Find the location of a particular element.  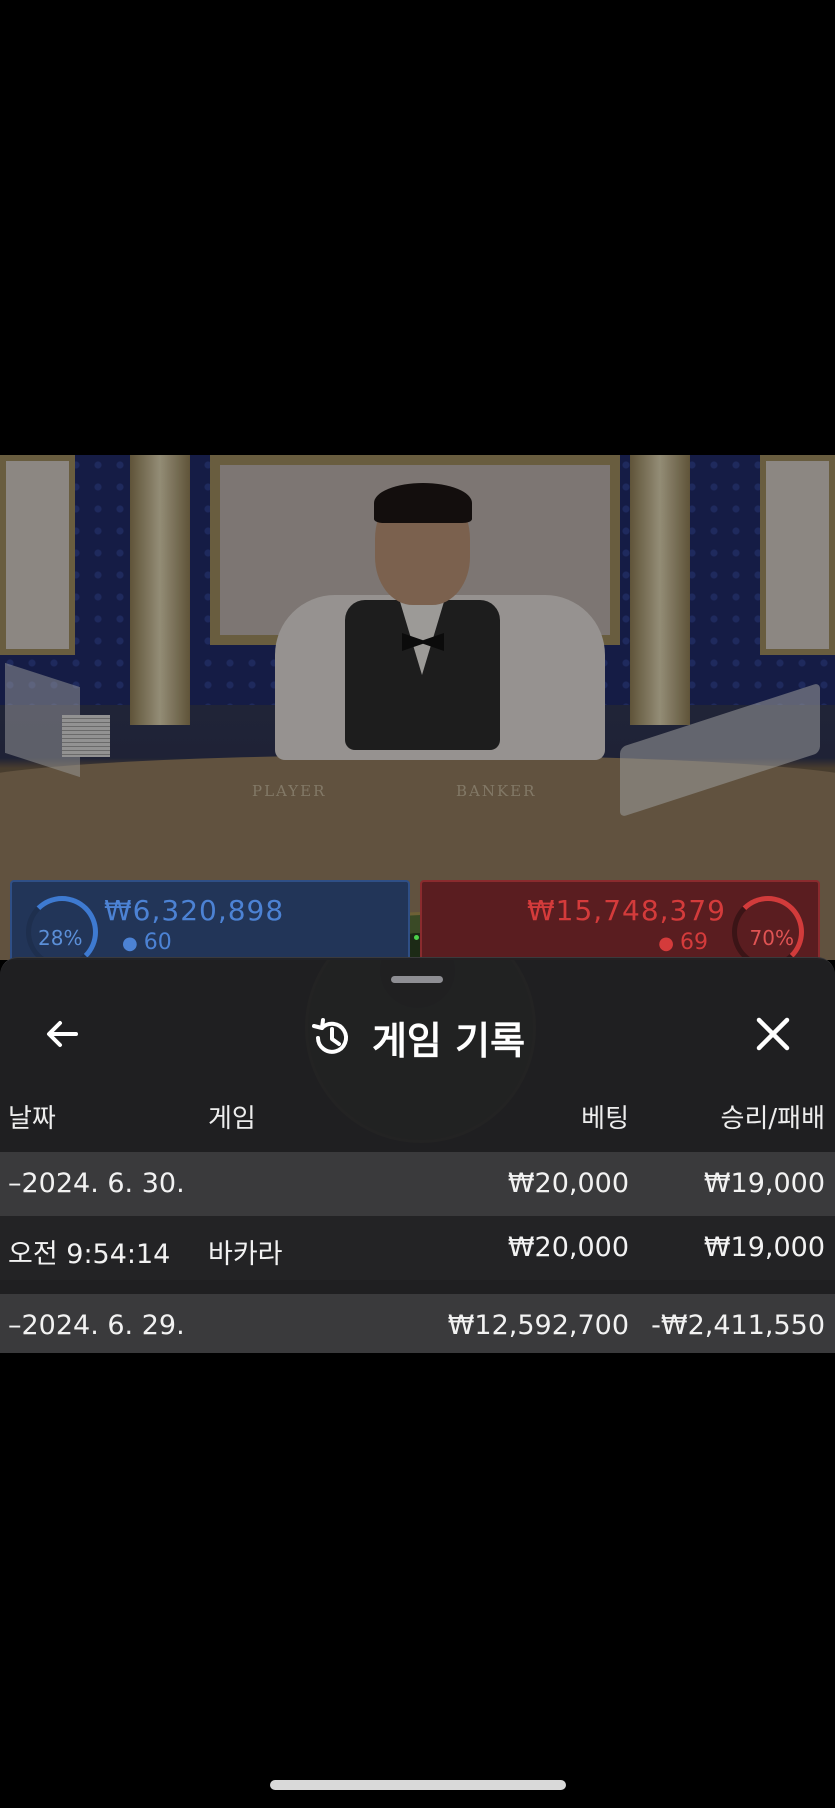

row-time: 오전 9:54:14 is located at coordinates (89, 1254).